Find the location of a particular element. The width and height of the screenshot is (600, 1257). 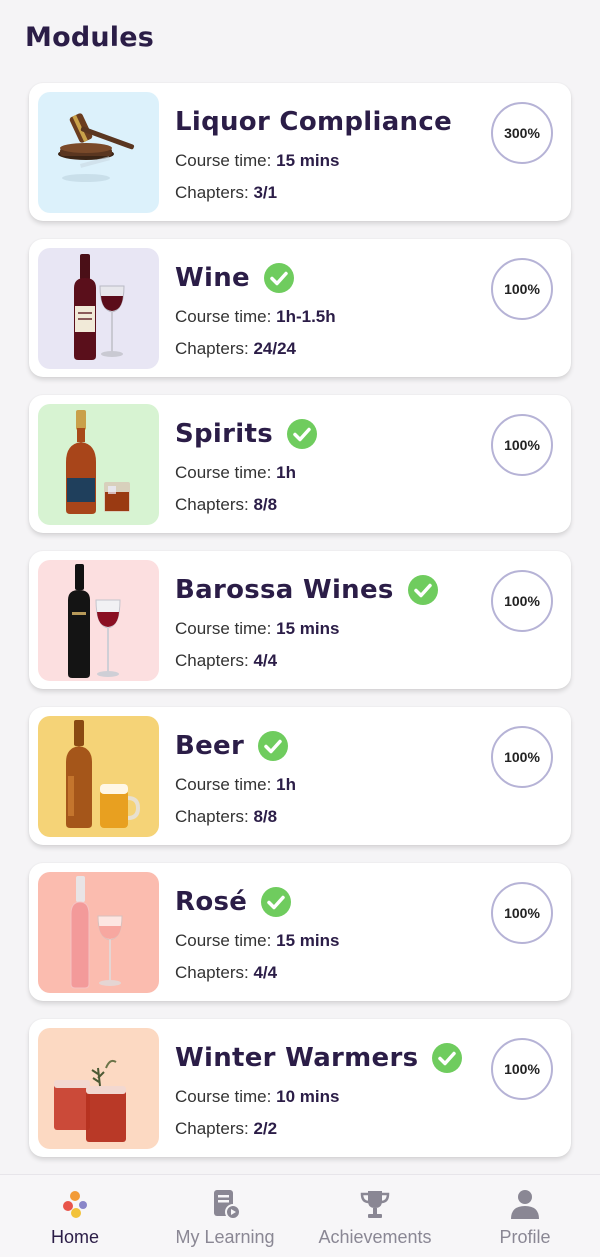

whisky-bottle-image is located at coordinates (98, 462).